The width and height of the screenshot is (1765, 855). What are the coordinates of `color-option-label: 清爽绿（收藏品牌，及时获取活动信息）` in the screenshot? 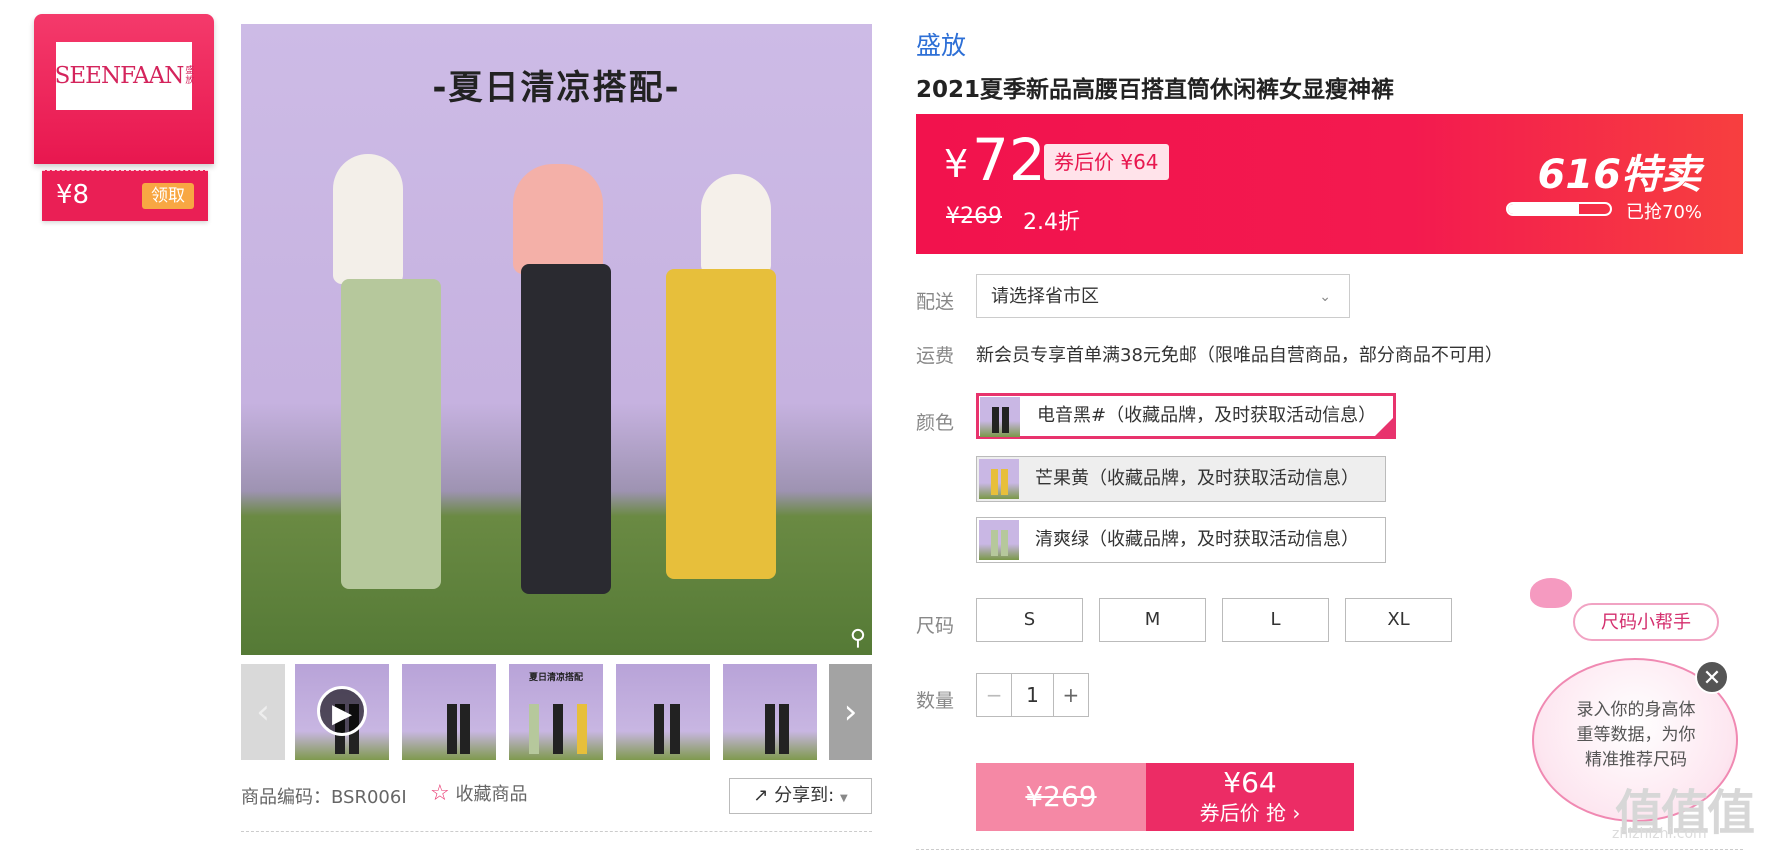 It's located at (1197, 539).